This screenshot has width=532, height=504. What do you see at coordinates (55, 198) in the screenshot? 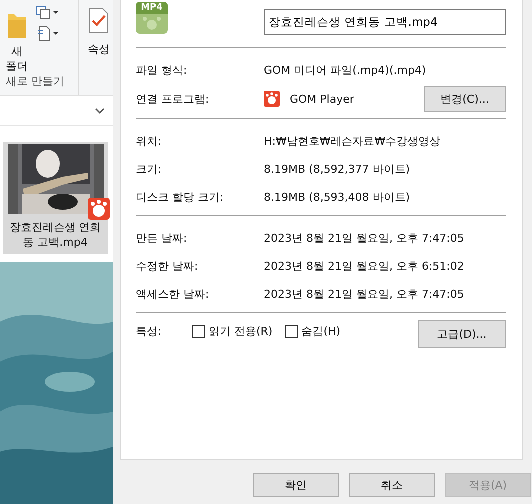
I see `selected-file-item: 장효진레슨생 연희동 고백.mp4` at bounding box center [55, 198].